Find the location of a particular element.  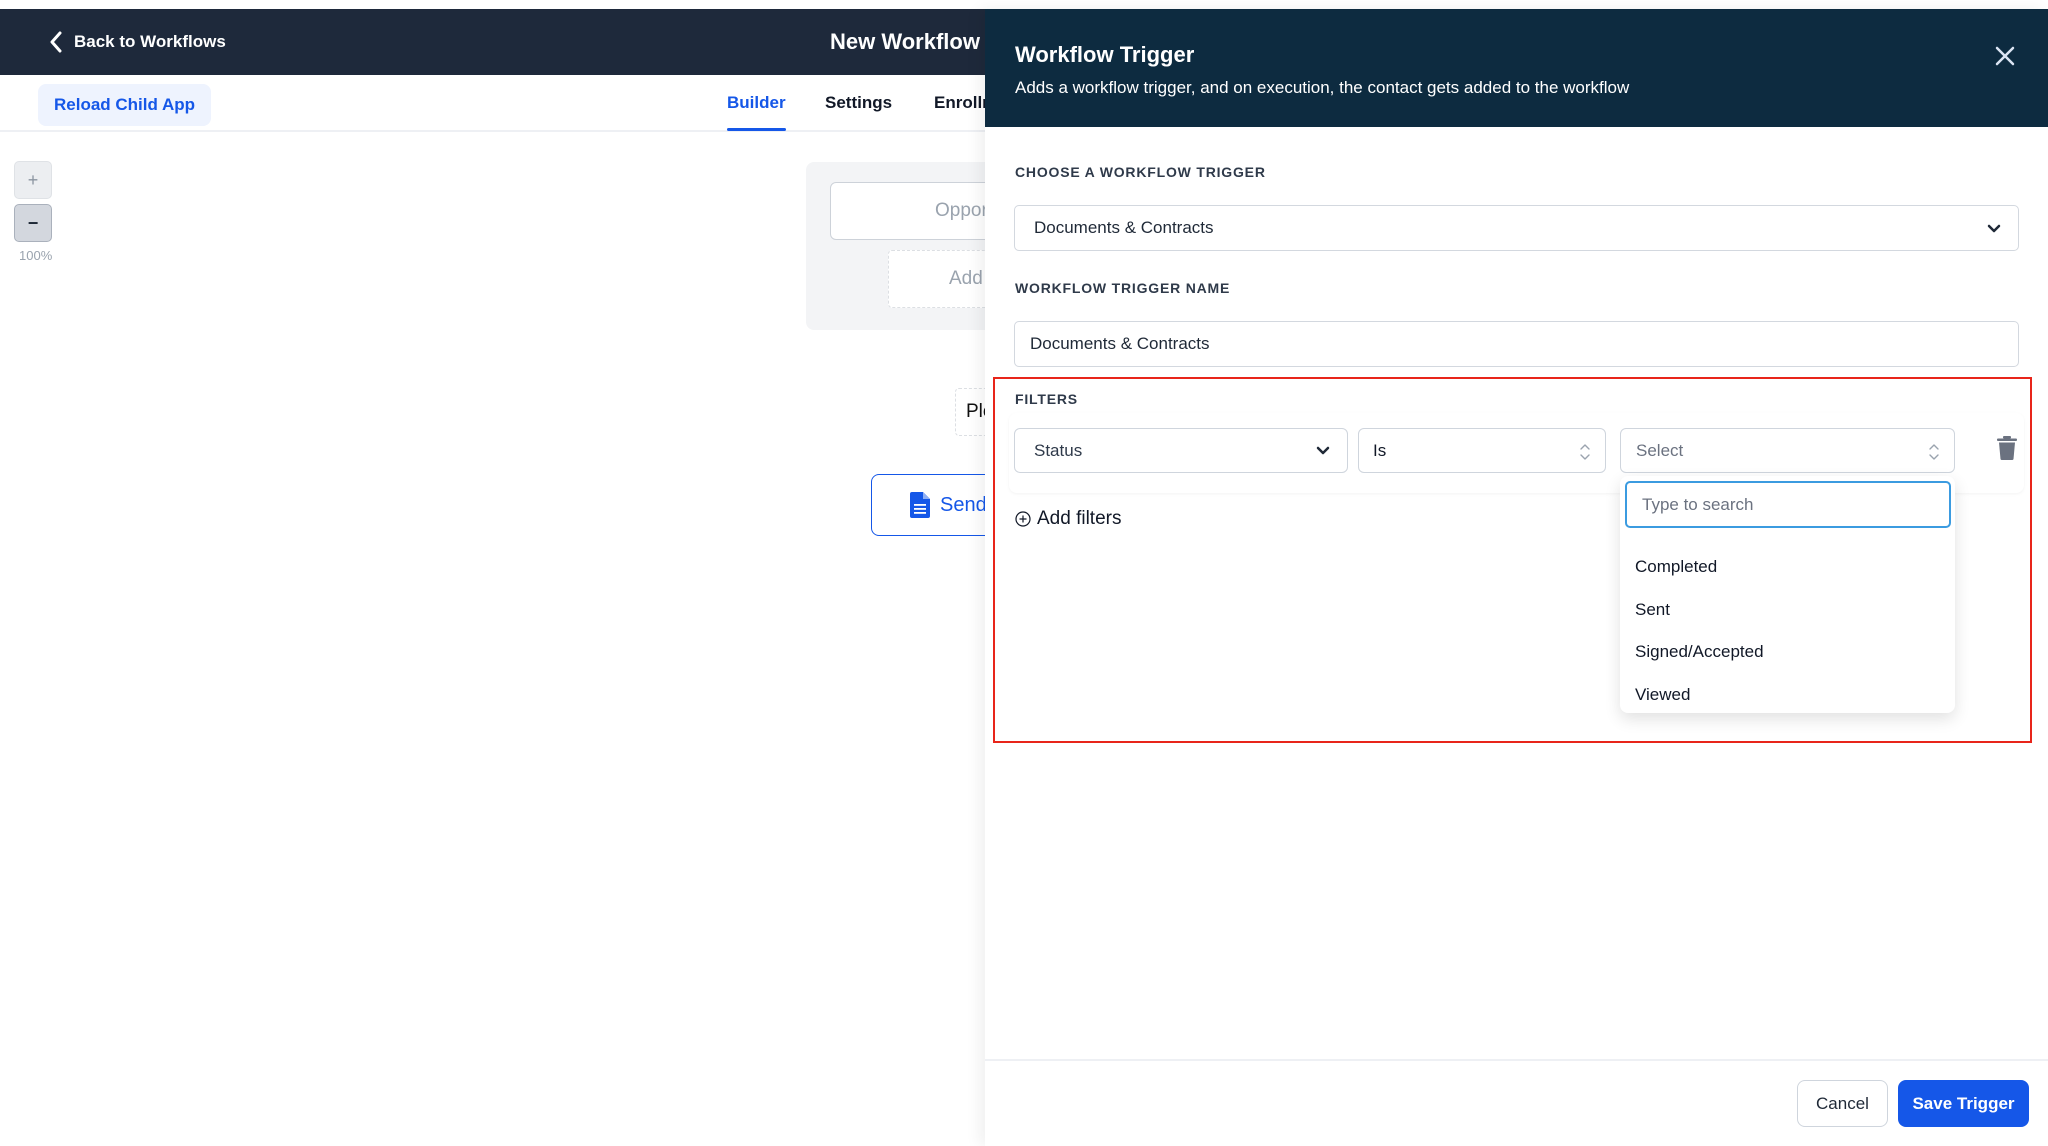

trigger-name-input: Documents & Contracts is located at coordinates (1516, 344).